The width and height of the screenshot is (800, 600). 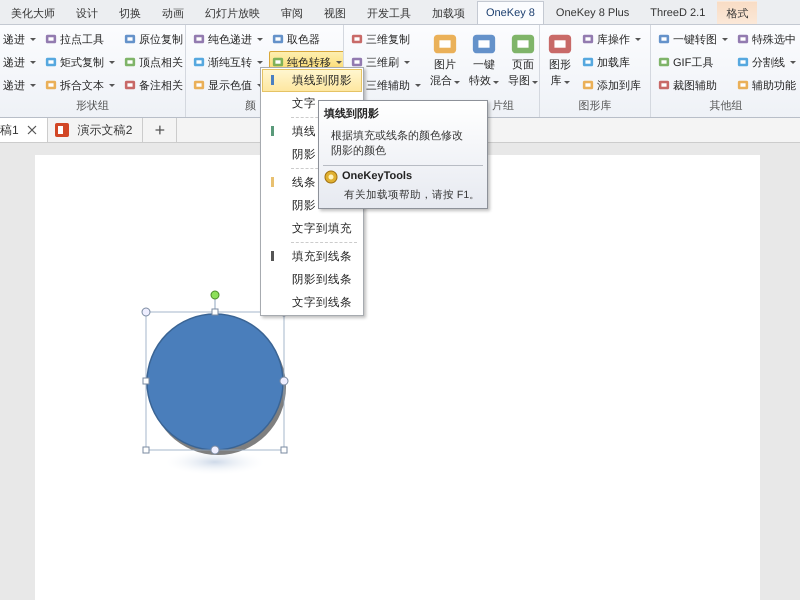 I want to click on ribbon-button: 一键 特效, so click(x=484, y=60).